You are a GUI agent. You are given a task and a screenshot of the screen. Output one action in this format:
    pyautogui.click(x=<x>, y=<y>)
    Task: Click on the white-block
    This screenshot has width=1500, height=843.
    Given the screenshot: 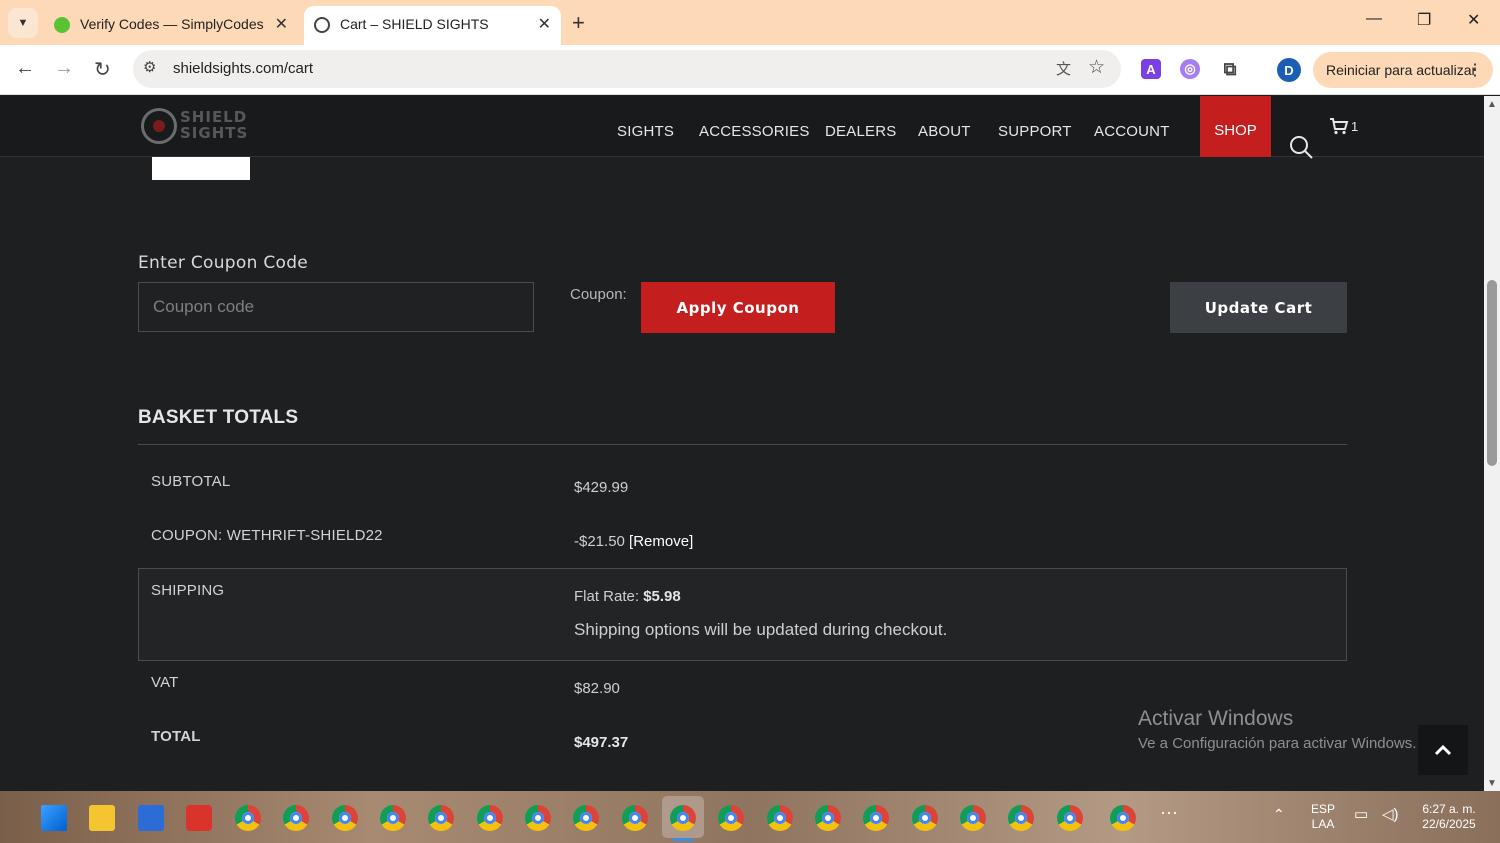 What is the action you would take?
    pyautogui.click(x=201, y=168)
    